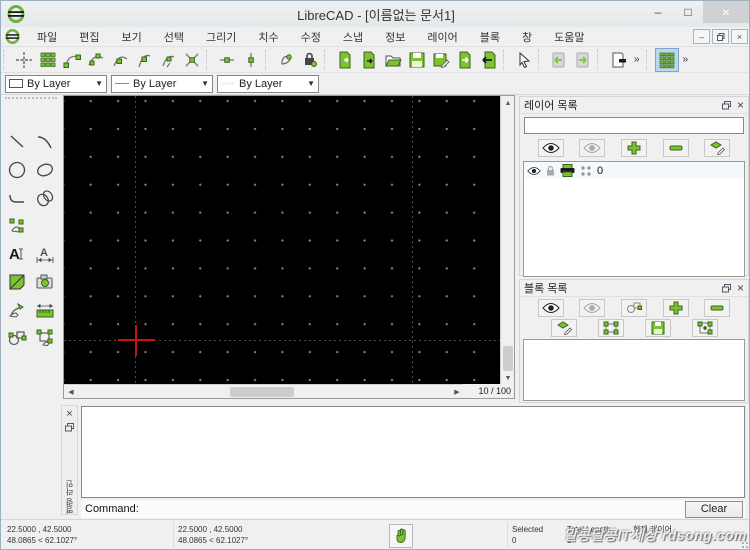 This screenshot has height=550, width=750. What do you see at coordinates (657, 328) in the screenshot?
I see `save-block-icon` at bounding box center [657, 328].